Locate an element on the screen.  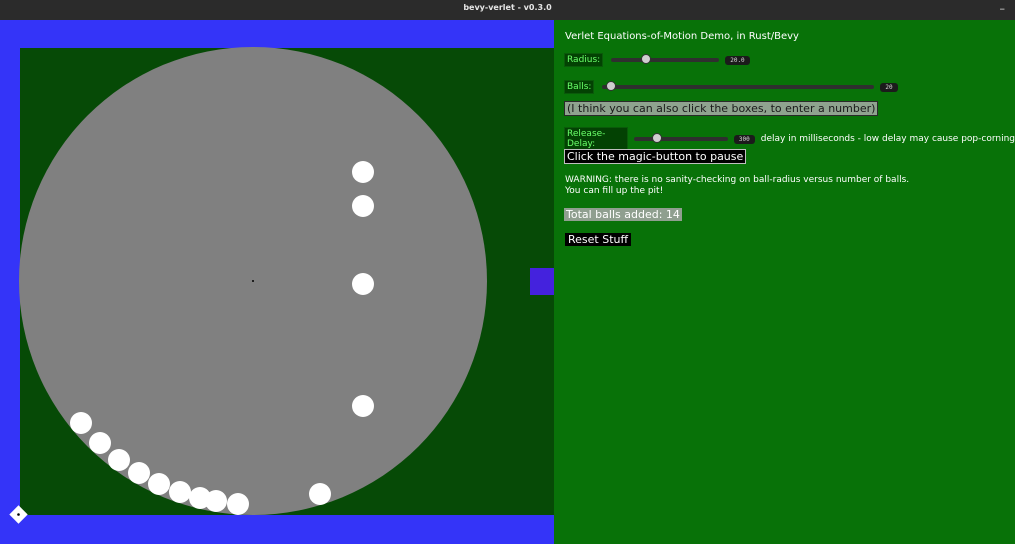
radius-row: Radius: 20.0 is located at coordinates (657, 60).